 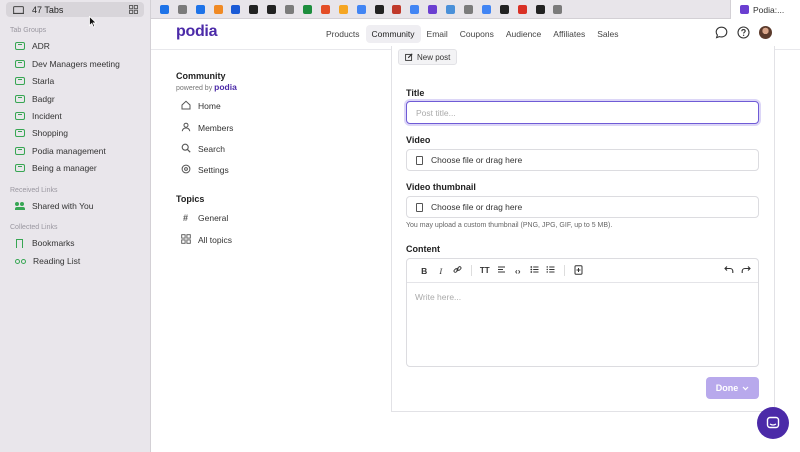 What do you see at coordinates (45, 243) in the screenshot?
I see `bookmarks-item: Bookmarks` at bounding box center [45, 243].